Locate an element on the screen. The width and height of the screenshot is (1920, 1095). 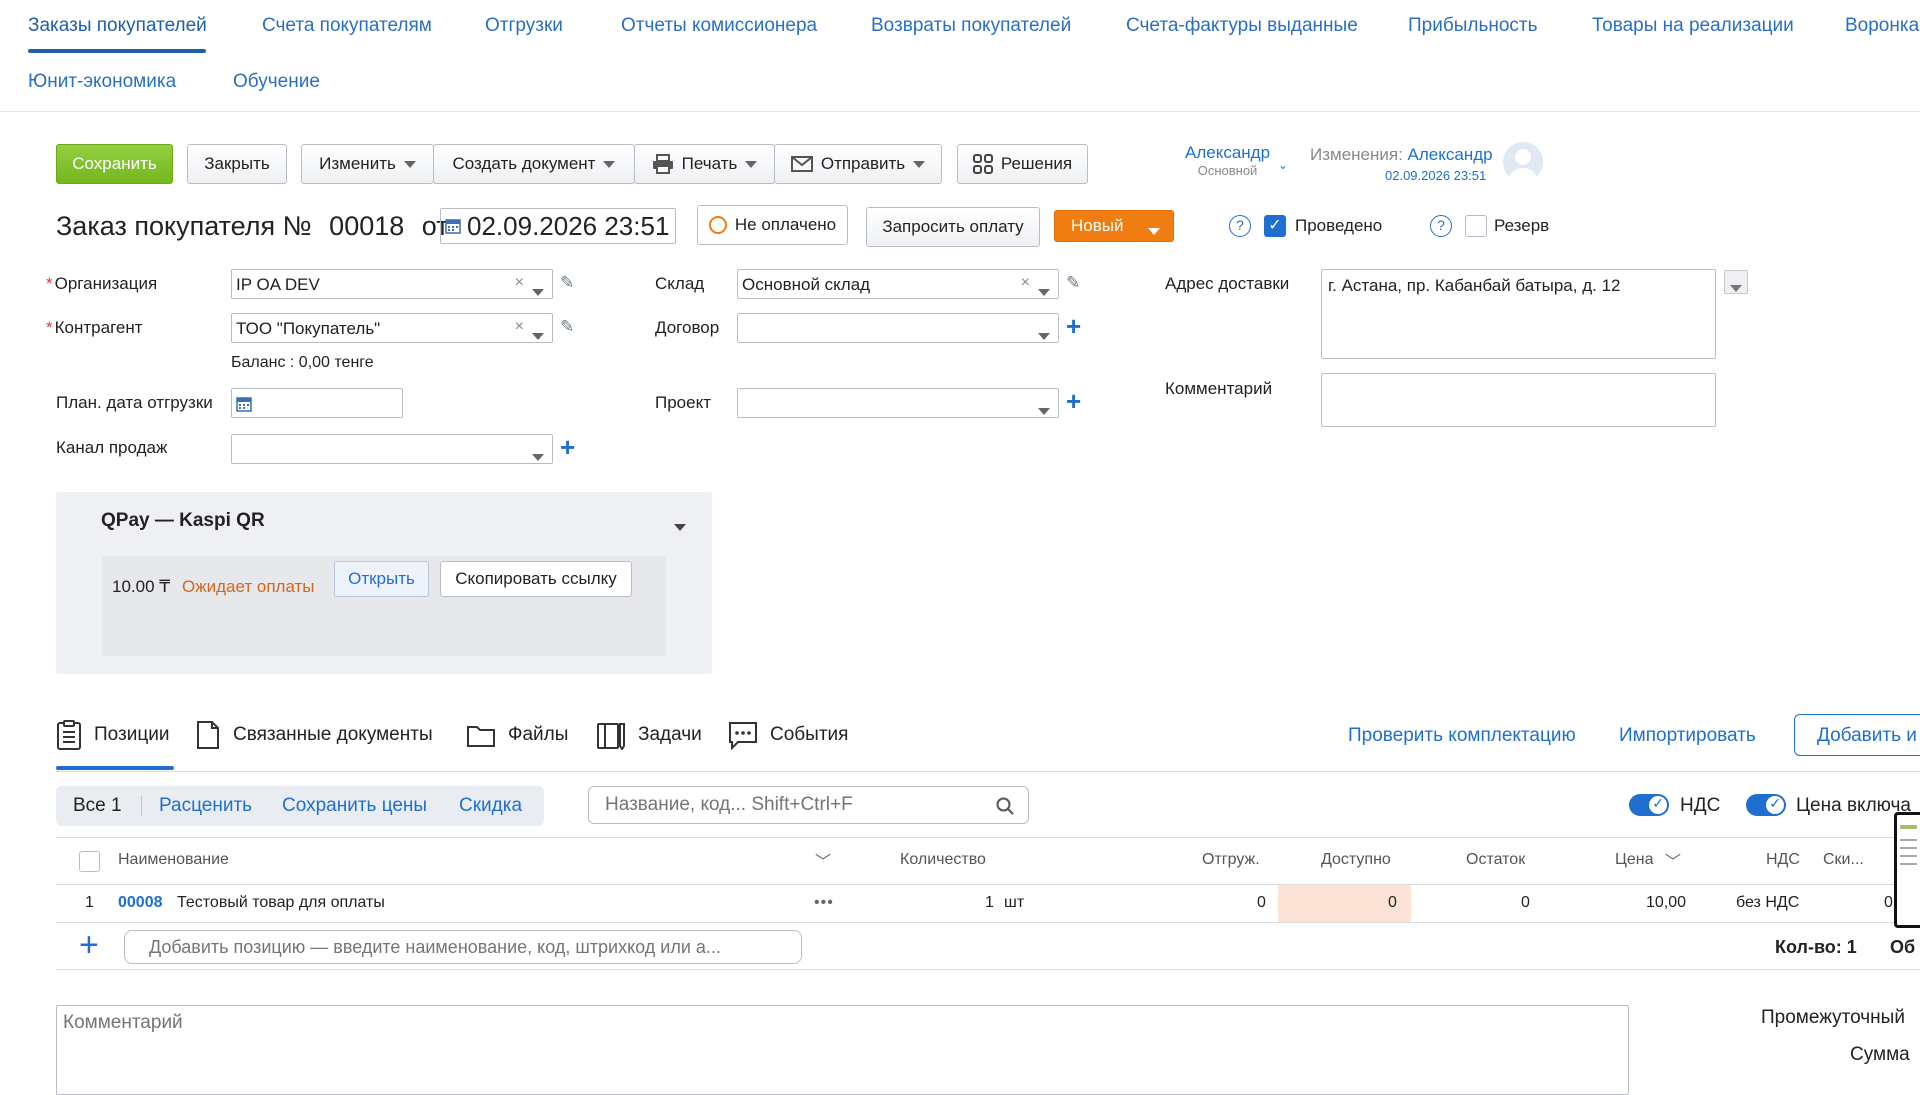
select-all-checkbox is located at coordinates (89, 861).